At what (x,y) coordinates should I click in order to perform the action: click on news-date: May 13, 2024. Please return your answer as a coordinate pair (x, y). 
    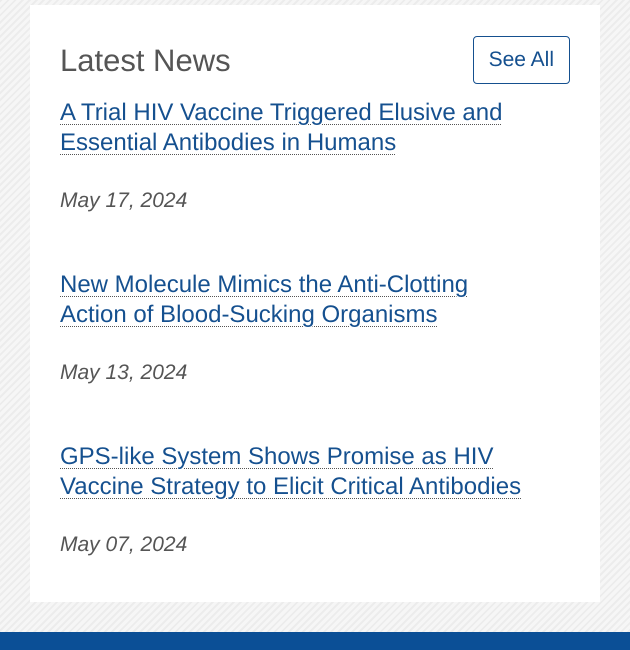
    Looking at the image, I should click on (124, 373).